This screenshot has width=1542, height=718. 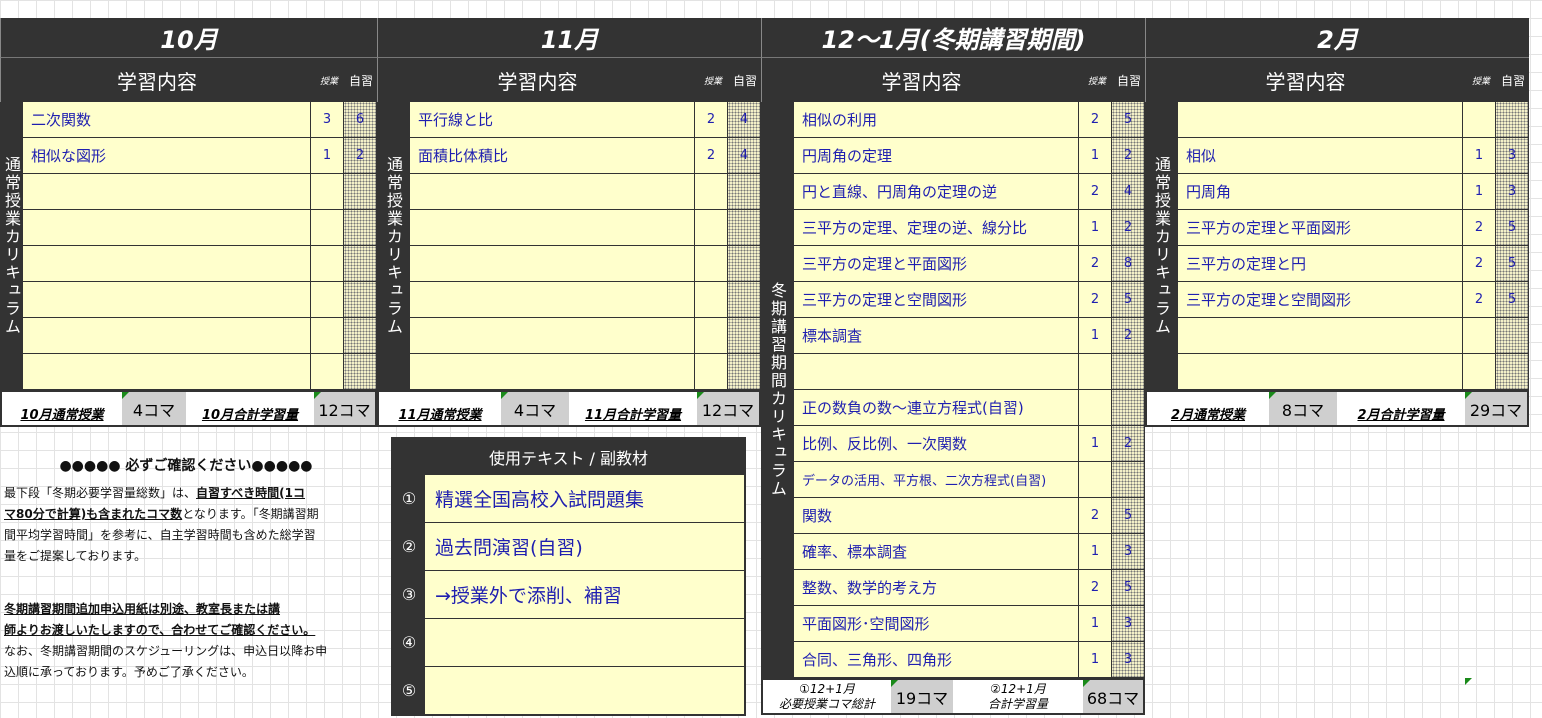 I want to click on textbook-title: 精選全国高校入試問題集, so click(x=584, y=498).